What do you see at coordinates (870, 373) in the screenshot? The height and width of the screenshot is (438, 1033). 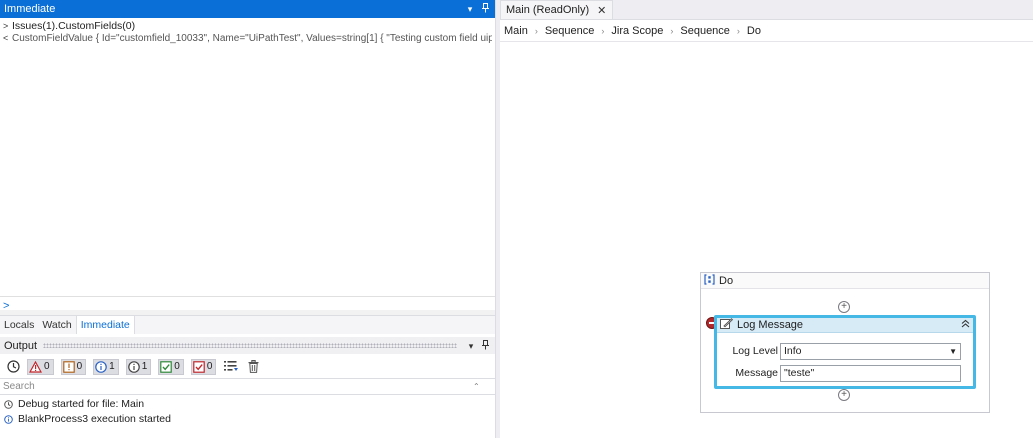 I see `message-input: "teste"` at bounding box center [870, 373].